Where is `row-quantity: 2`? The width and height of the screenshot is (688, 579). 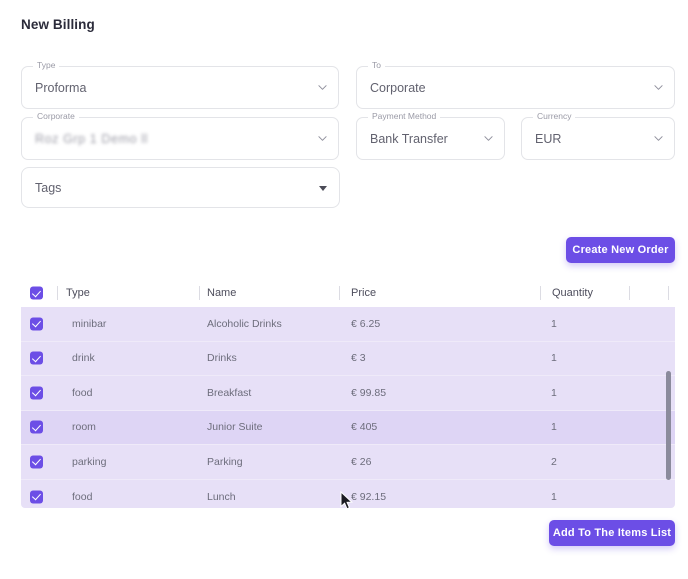
row-quantity: 2 is located at coordinates (554, 461).